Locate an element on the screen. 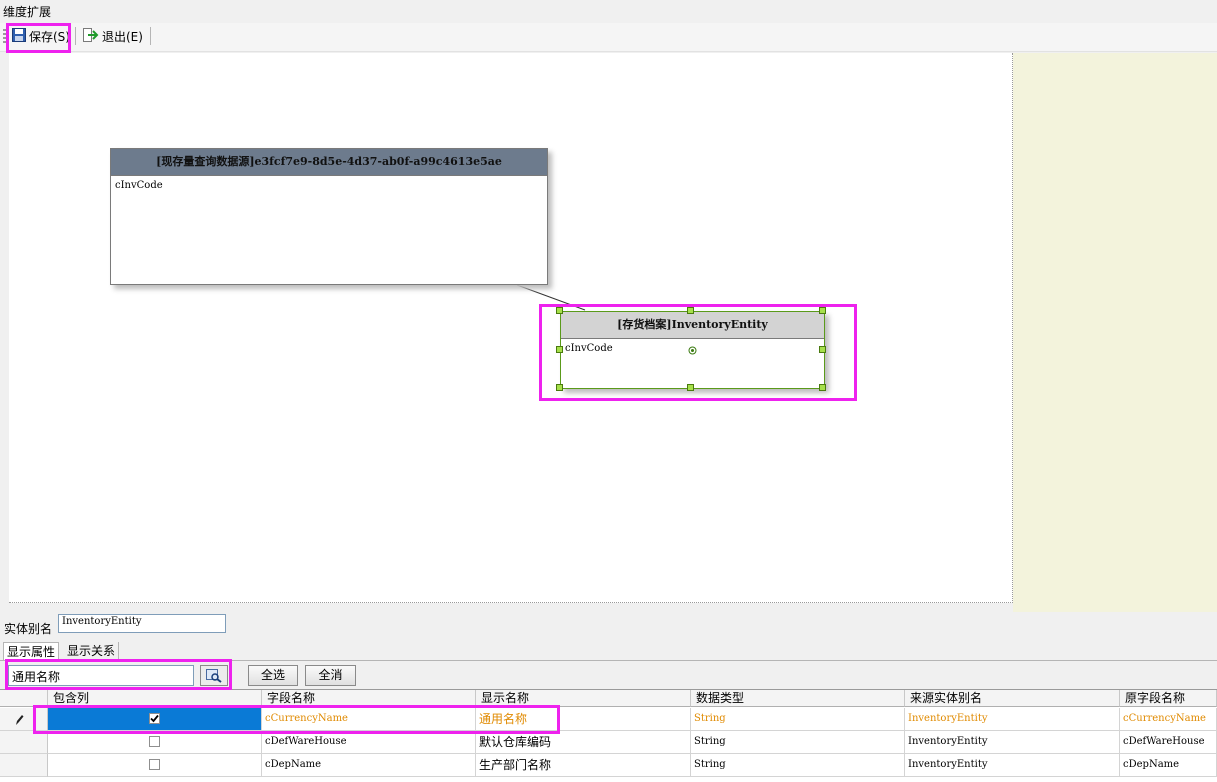 The width and height of the screenshot is (1217, 782). original-field-cell: cDefWareHouse is located at coordinates (1168, 742).